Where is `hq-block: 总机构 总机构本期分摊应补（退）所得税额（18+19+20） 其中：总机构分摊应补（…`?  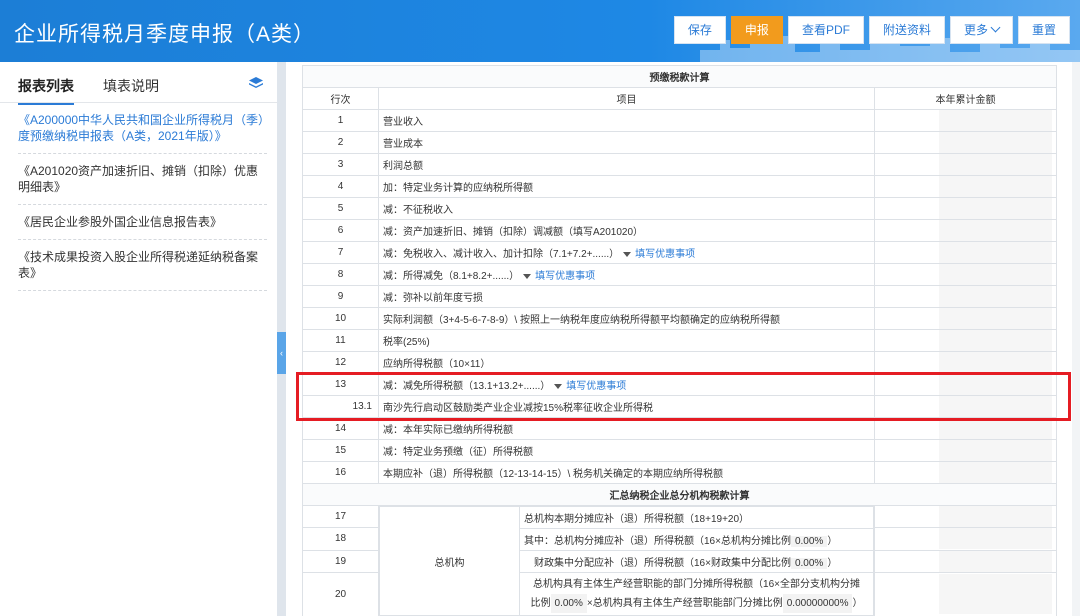
hq-block: 总机构 总机构本期分摊应补（退）所得税额（18+19+20） 其中：总机构分摊应补（… is located at coordinates (627, 561).